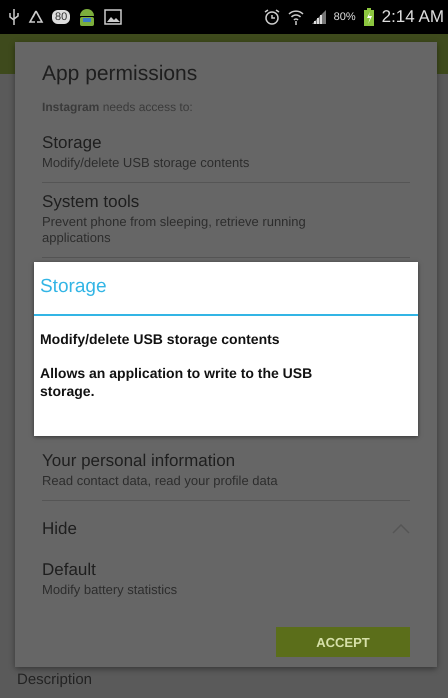 The width and height of the screenshot is (448, 698). What do you see at coordinates (226, 526) in the screenshot?
I see `hide-toggle: Hide` at bounding box center [226, 526].